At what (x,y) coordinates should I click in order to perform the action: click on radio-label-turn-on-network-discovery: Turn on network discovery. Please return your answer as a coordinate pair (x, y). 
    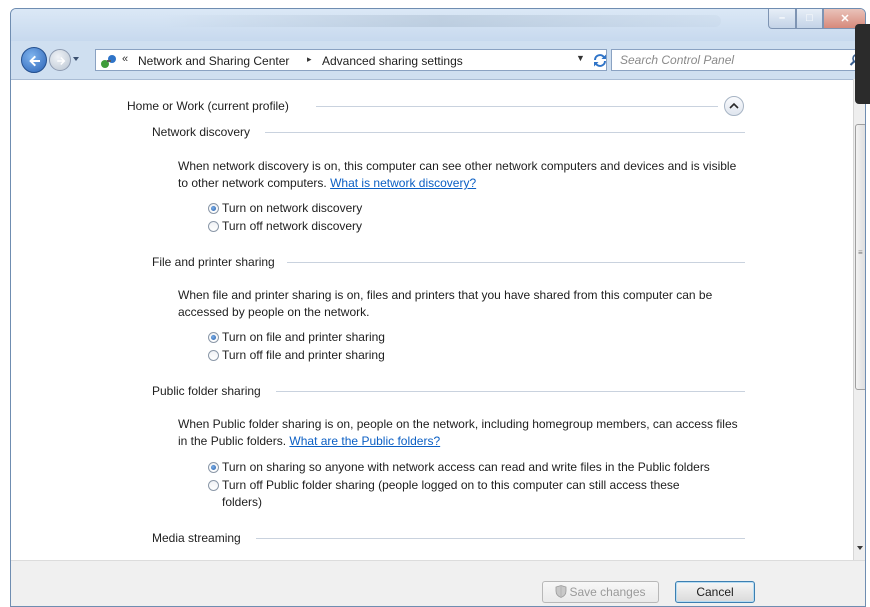
    Looking at the image, I should click on (292, 208).